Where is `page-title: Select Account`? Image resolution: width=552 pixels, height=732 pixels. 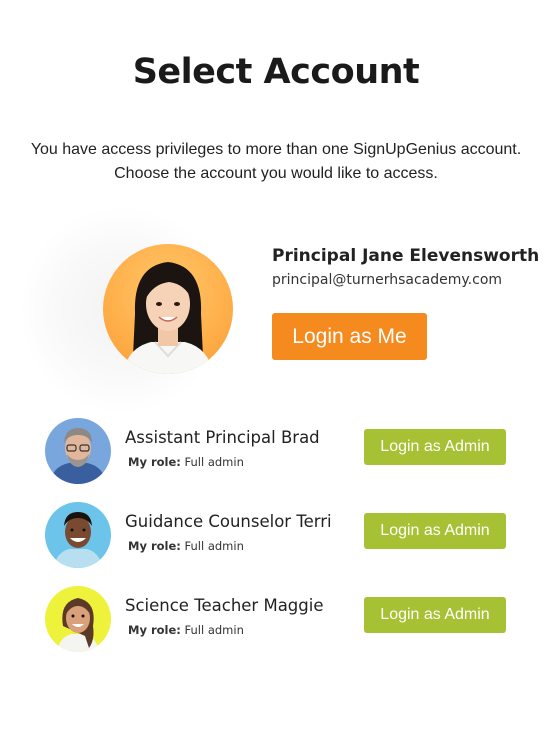
page-title: Select Account is located at coordinates (276, 72).